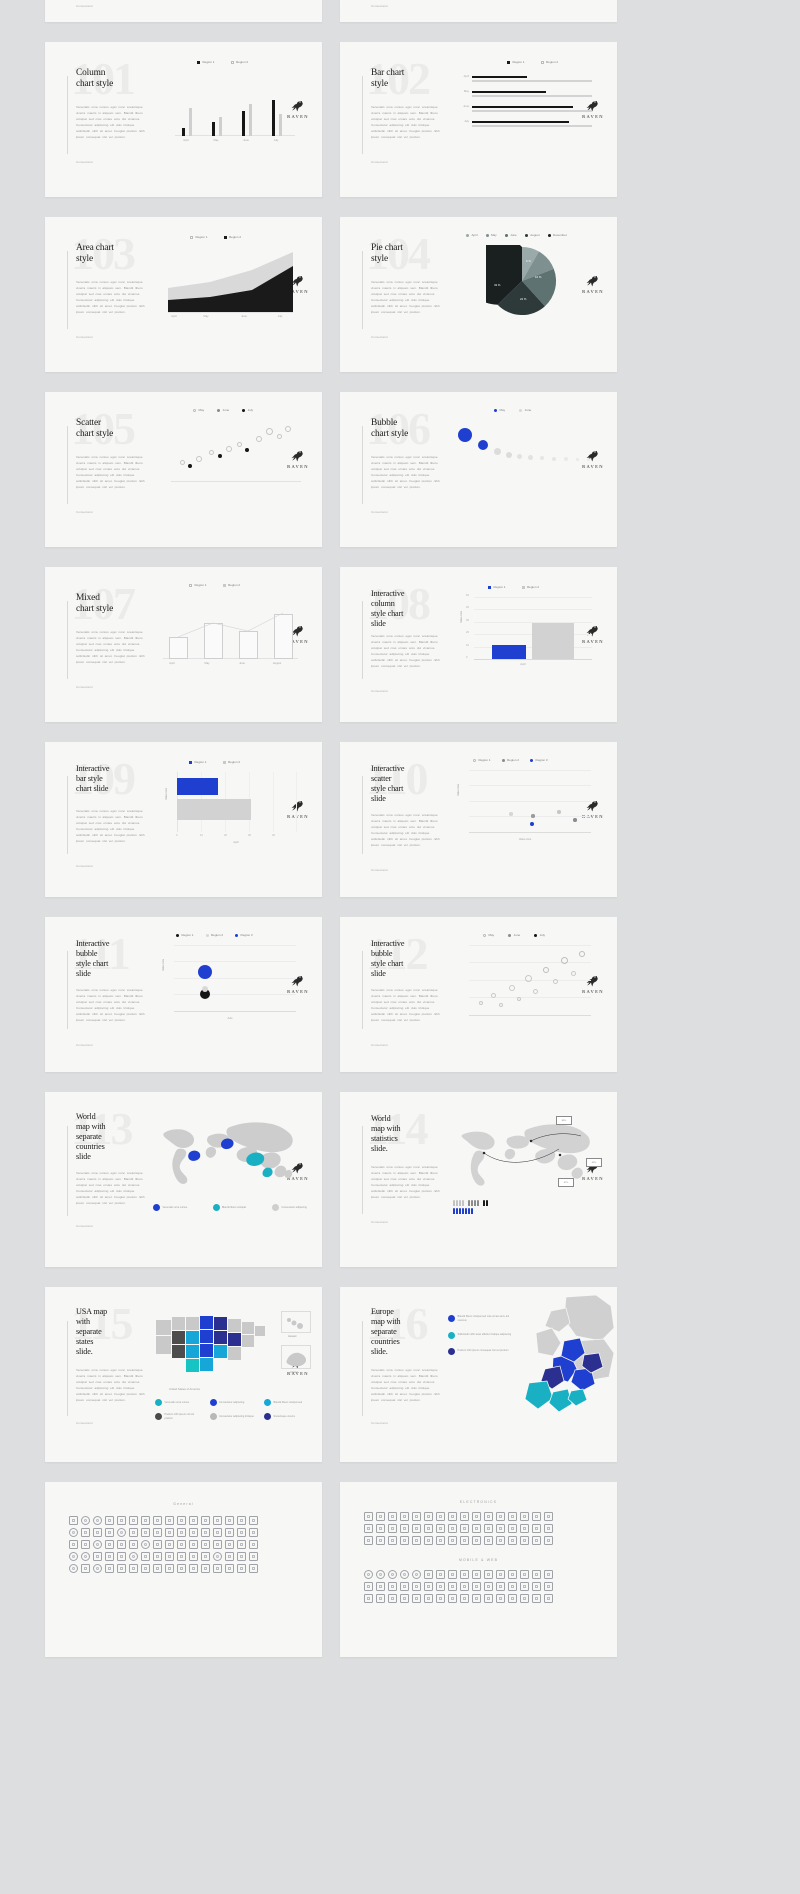  I want to click on users-icon, so click(85, 1556).